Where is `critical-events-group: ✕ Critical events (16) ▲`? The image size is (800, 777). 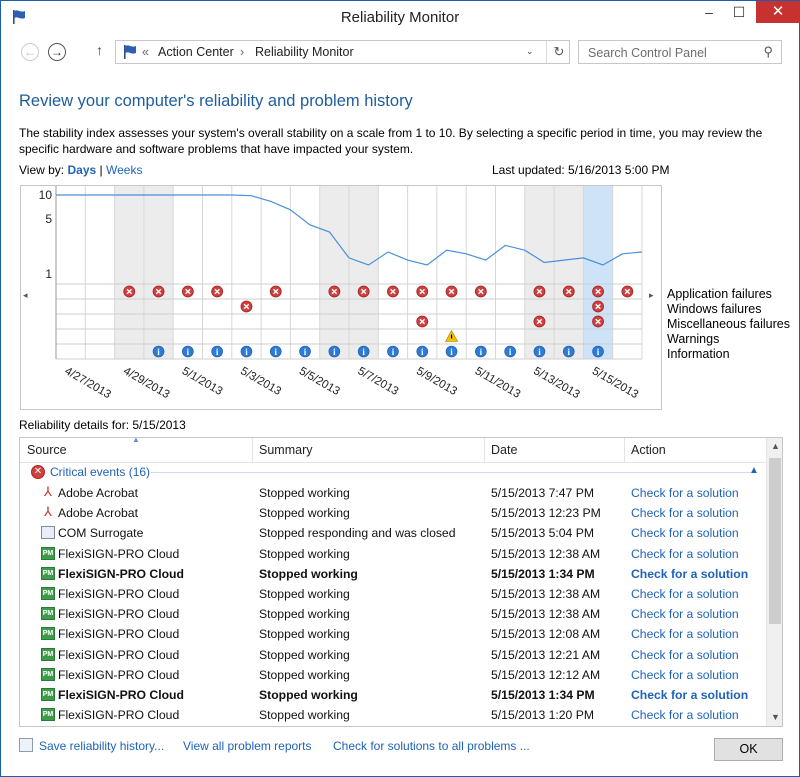
critical-events-group: ✕ Critical events (16) ▲ is located at coordinates (393, 472).